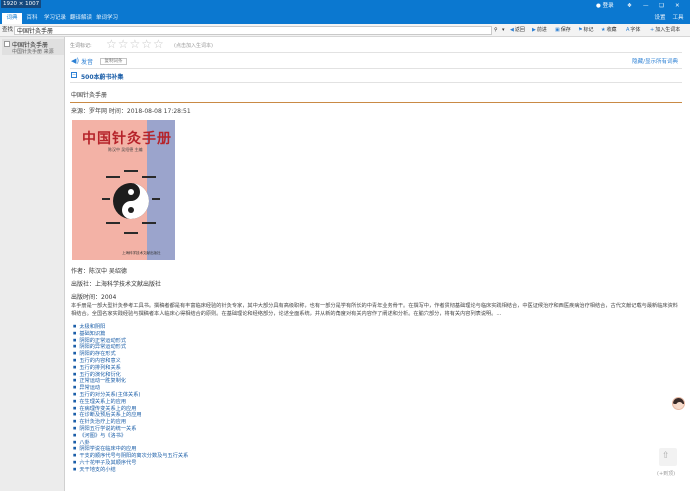  I want to click on toggle-dicts-link: 隐藏/显示所有词典, so click(655, 61).